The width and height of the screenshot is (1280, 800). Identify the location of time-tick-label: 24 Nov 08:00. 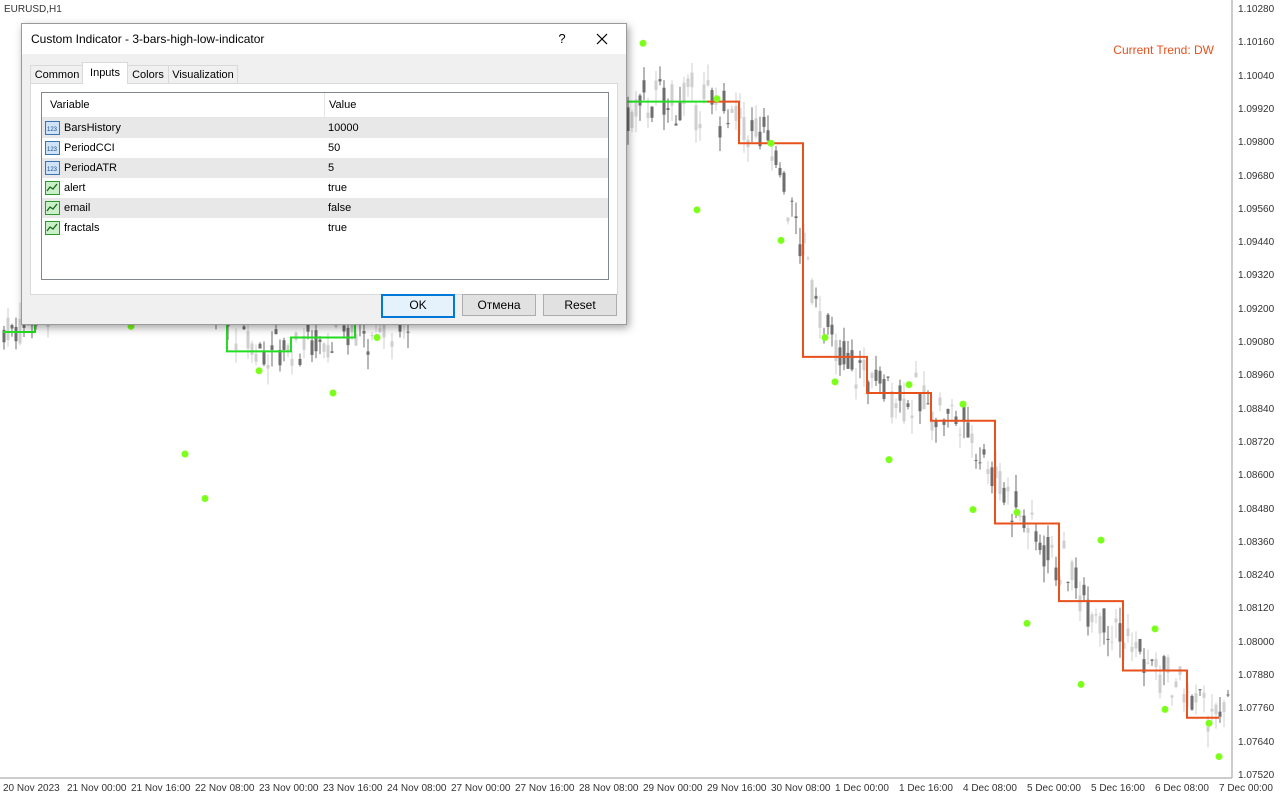
(417, 788).